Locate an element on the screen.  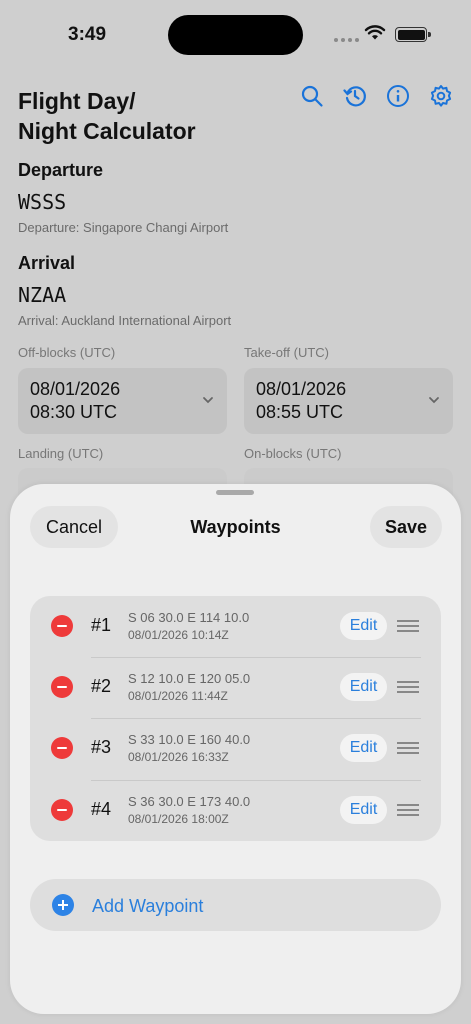
take-off-time: 08:55 UTC is located at coordinates (300, 412).